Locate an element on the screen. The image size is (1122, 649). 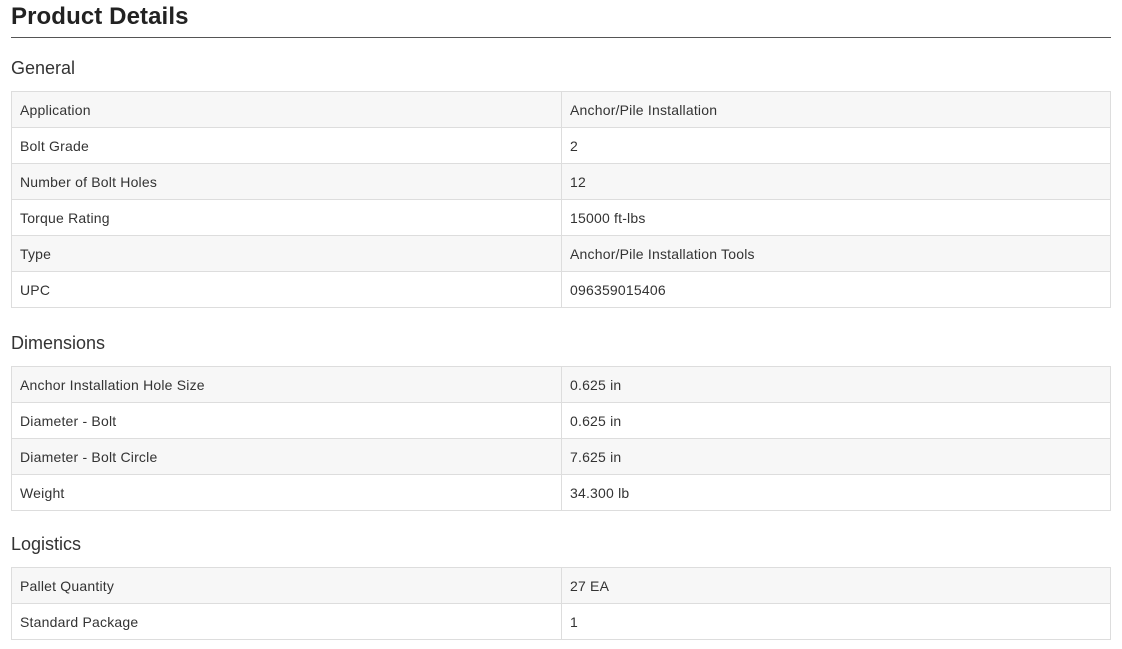
table-row: Number of Bolt Holes 12 is located at coordinates (561, 181).